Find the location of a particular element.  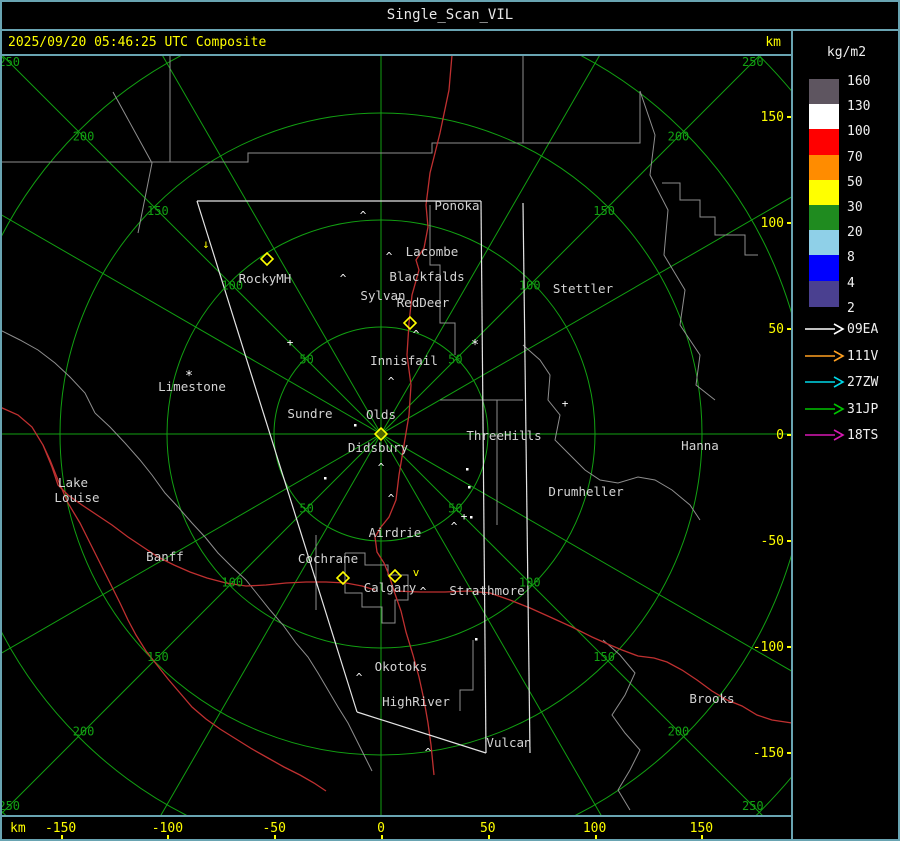

info-bar: 2025/09/20 05:46:25 UTC Composite km is located at coordinates (395, 42).